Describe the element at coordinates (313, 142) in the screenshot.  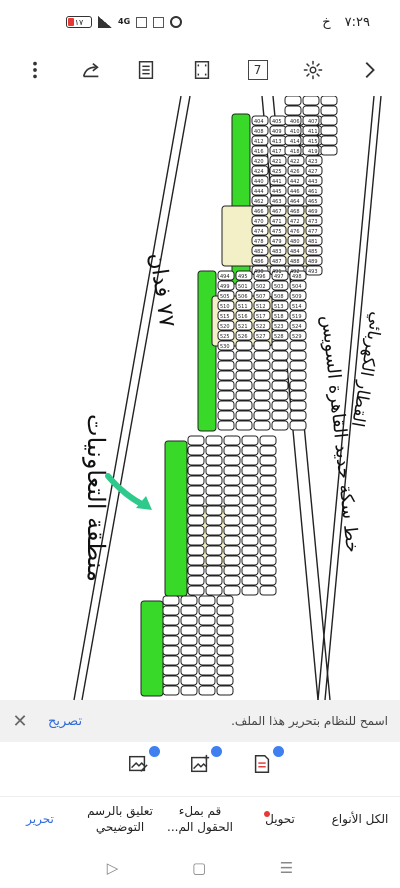
I see `lot-number: 415` at that location.